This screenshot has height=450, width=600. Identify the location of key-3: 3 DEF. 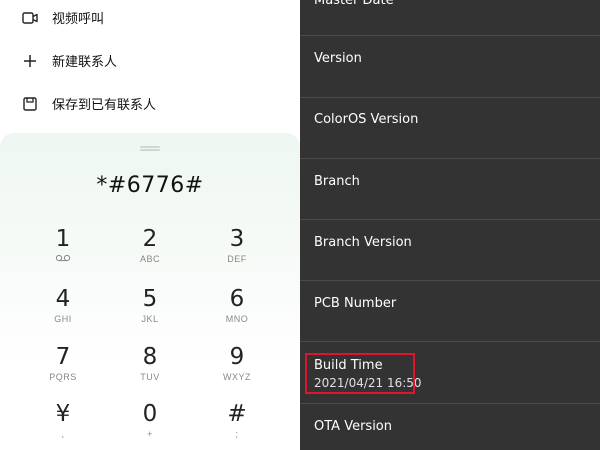
(237, 254).